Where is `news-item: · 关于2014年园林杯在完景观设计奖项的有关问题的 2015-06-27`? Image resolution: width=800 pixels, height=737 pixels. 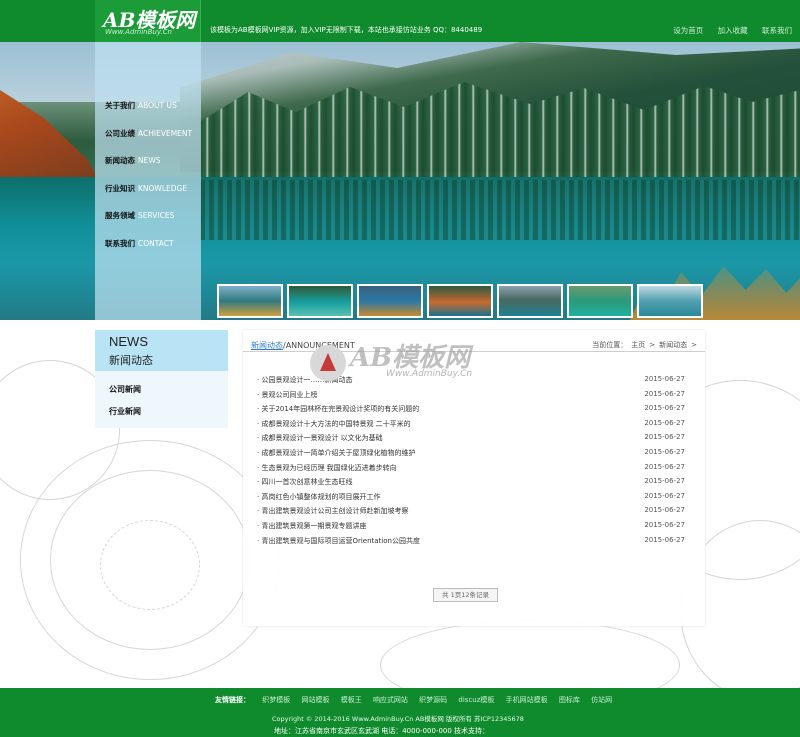
news-item: · 关于2014年园林杯在完景观设计奖项的有关问题的 2015-06-27 is located at coordinates (477, 410).